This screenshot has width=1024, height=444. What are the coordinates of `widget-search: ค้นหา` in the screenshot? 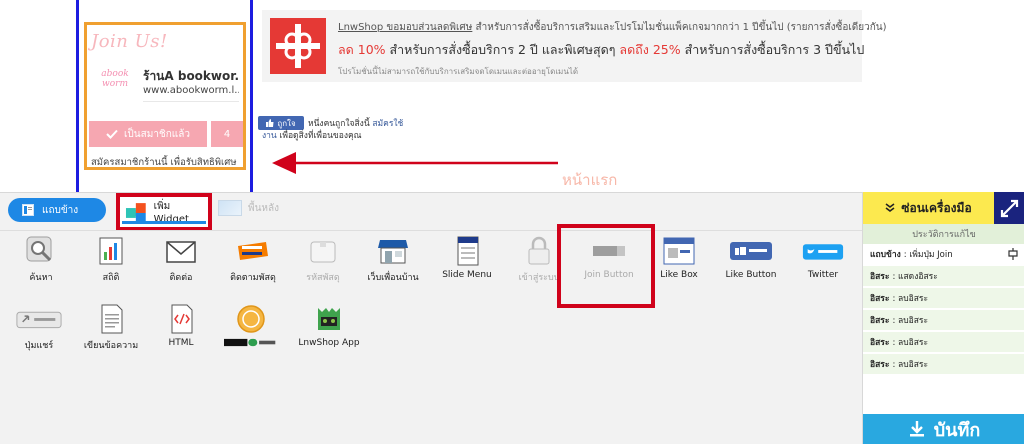 It's located at (41, 261).